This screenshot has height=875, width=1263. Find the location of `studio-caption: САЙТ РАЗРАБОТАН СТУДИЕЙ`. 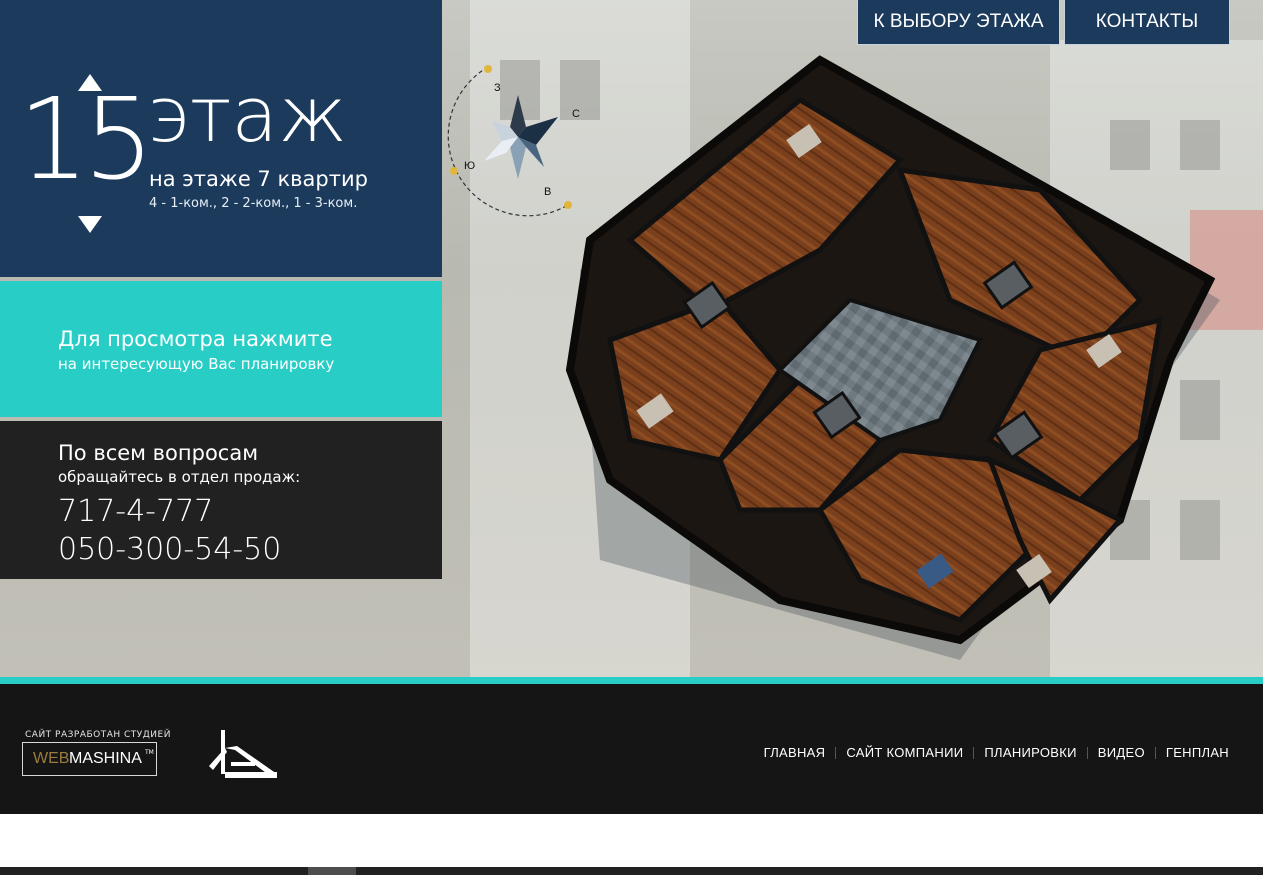

studio-caption: САЙТ РАЗРАБОТАН СТУДИЕЙ is located at coordinates (98, 735).